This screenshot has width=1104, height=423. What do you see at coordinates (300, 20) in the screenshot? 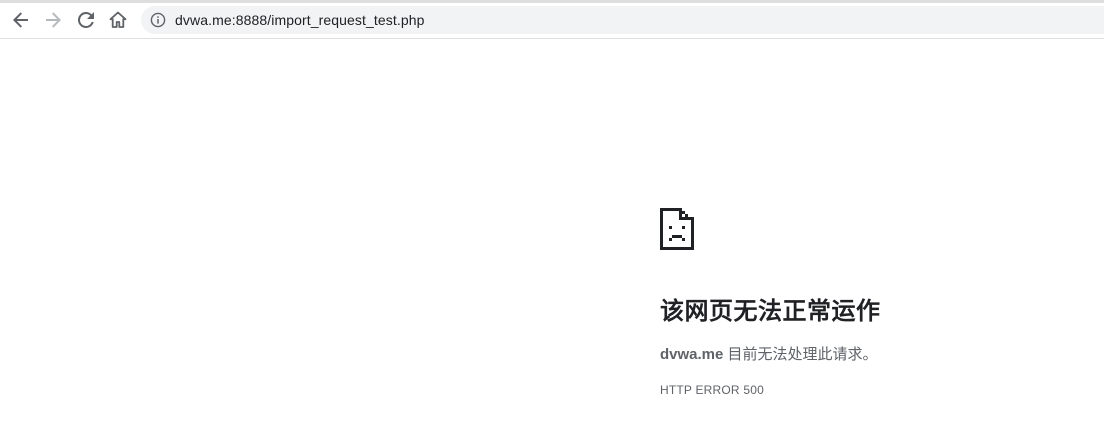
I see `url-text: dvwa.me:8888/import_request_test.php` at bounding box center [300, 20].